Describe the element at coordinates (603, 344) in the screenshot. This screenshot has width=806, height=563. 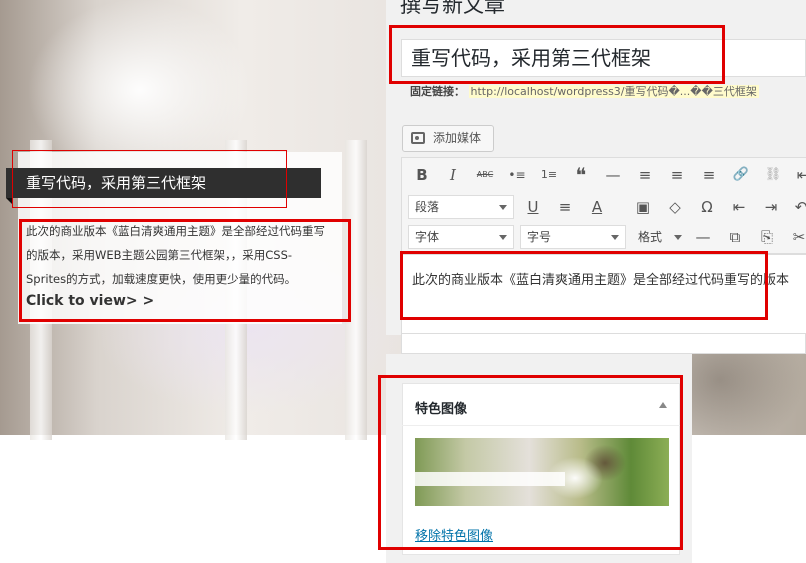
I see `editor-footer` at that location.